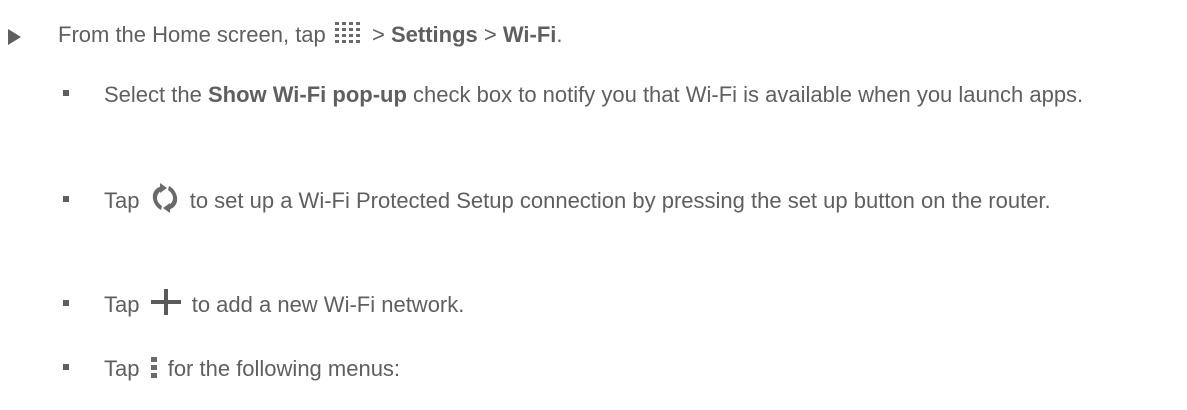 This screenshot has width=1187, height=410. I want to click on add-icon, so click(166, 302).